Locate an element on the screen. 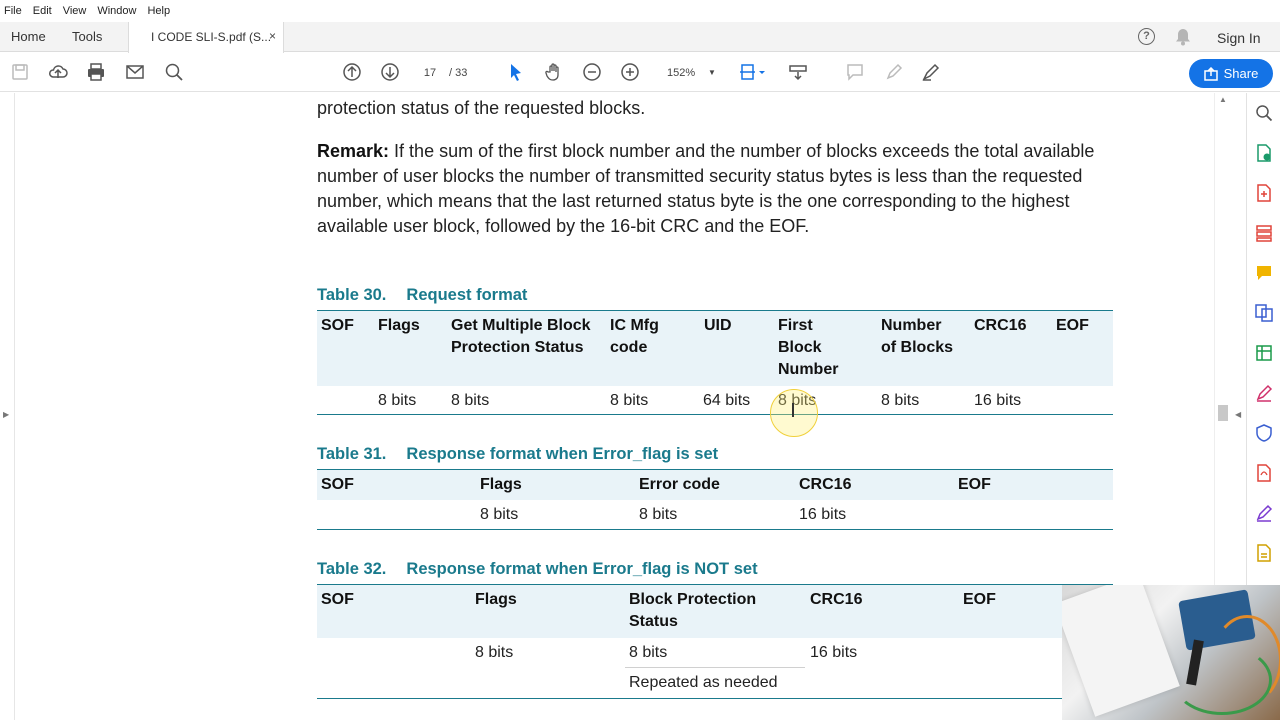 Image resolution: width=1280 pixels, height=720 pixels. webcam-overlay is located at coordinates (1171, 652).